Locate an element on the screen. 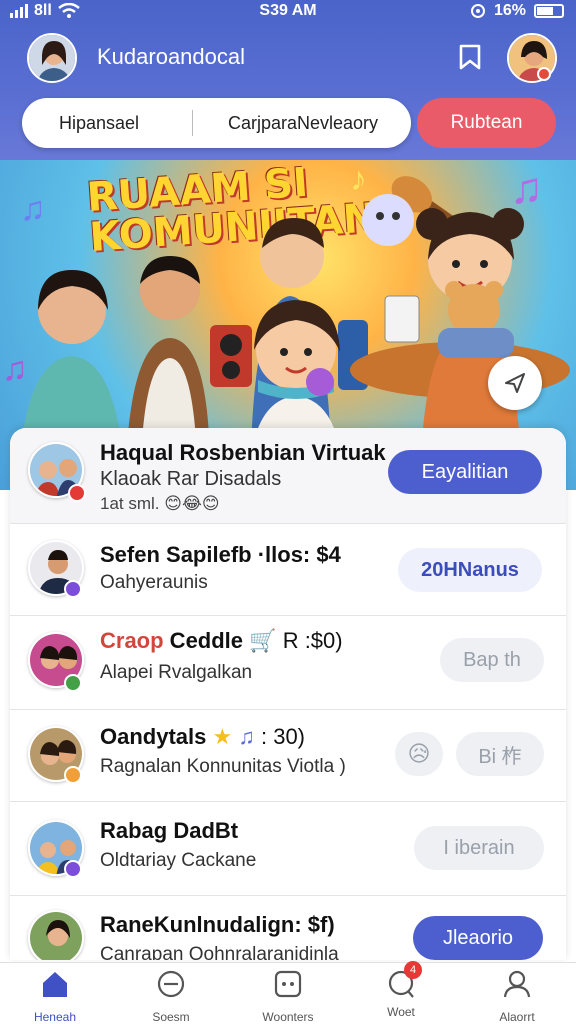 Image resolution: width=576 pixels, height=1024 pixels. row-subtitle: Klaoak Rar Disadals is located at coordinates (191, 479).